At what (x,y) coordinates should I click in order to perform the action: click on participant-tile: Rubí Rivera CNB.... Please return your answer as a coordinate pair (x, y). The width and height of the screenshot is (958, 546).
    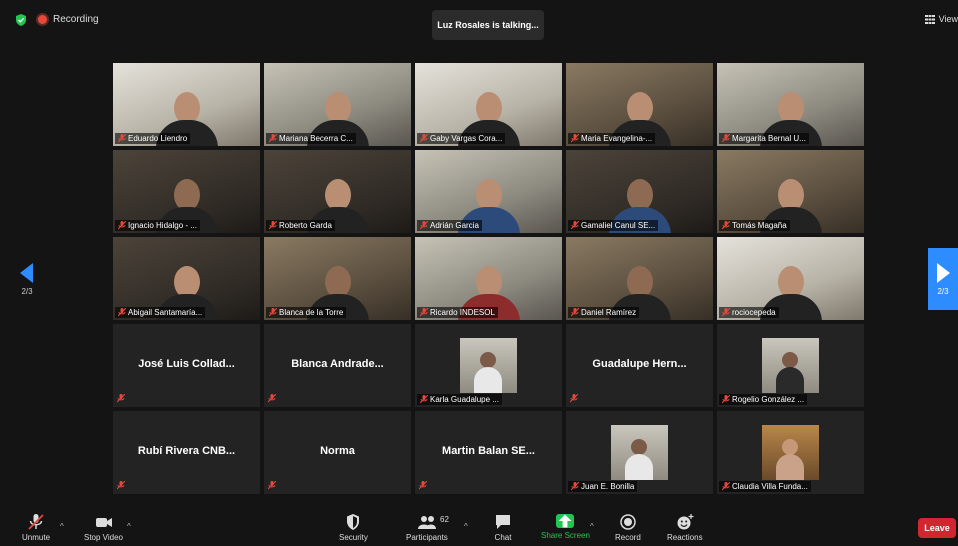
    Looking at the image, I should click on (186, 452).